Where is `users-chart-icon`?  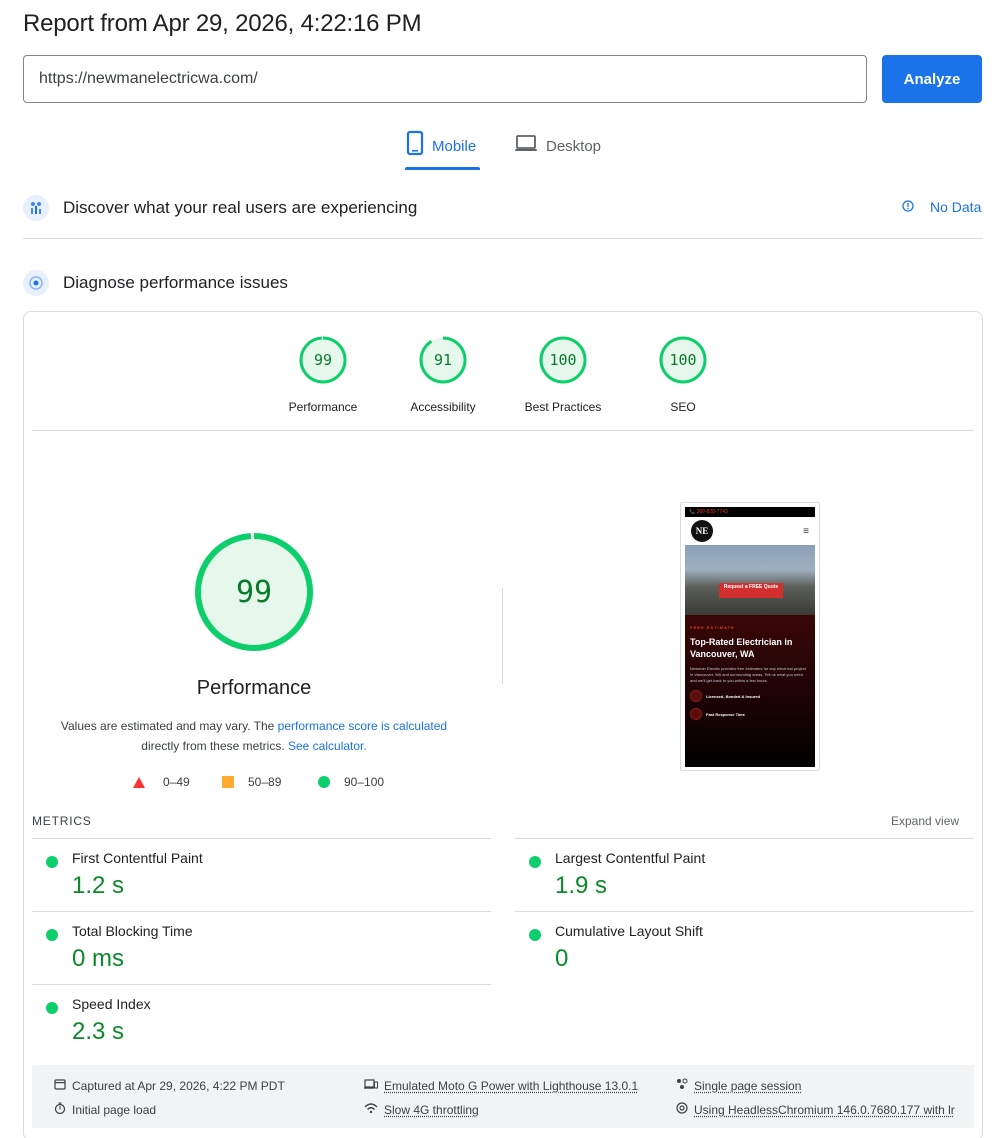 users-chart-icon is located at coordinates (36, 208).